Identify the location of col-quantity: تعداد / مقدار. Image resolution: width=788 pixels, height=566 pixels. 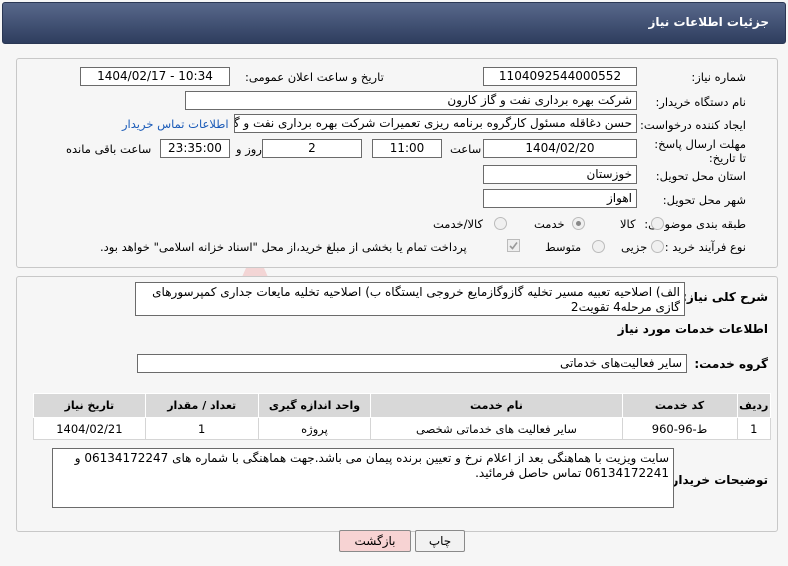
(201, 405).